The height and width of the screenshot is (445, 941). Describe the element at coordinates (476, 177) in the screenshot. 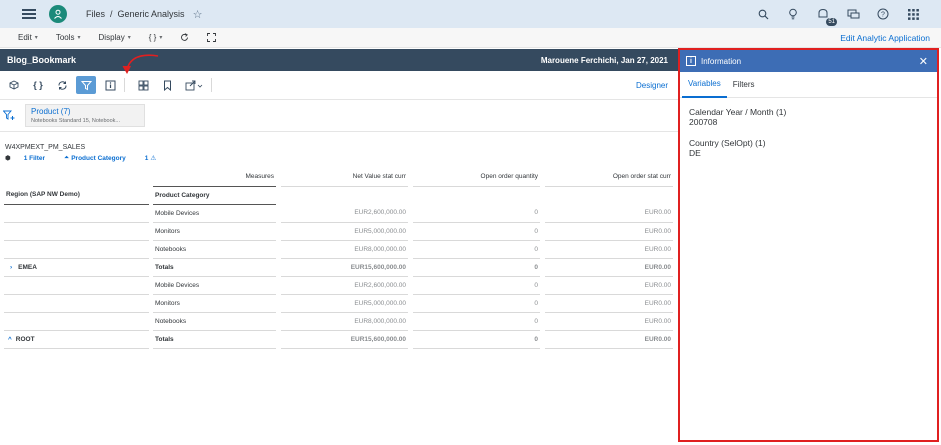

I see `column-header-open-qty: Open order quantity` at that location.